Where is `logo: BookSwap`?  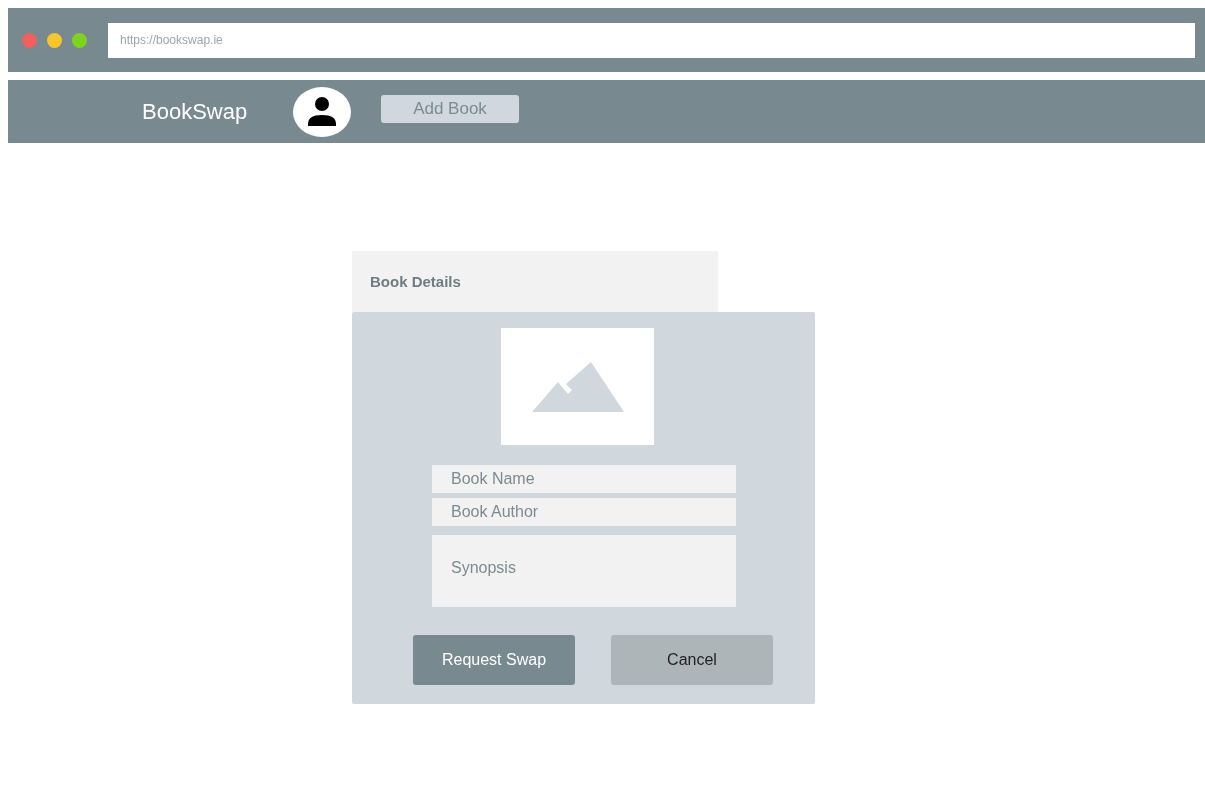
logo: BookSwap is located at coordinates (217, 111).